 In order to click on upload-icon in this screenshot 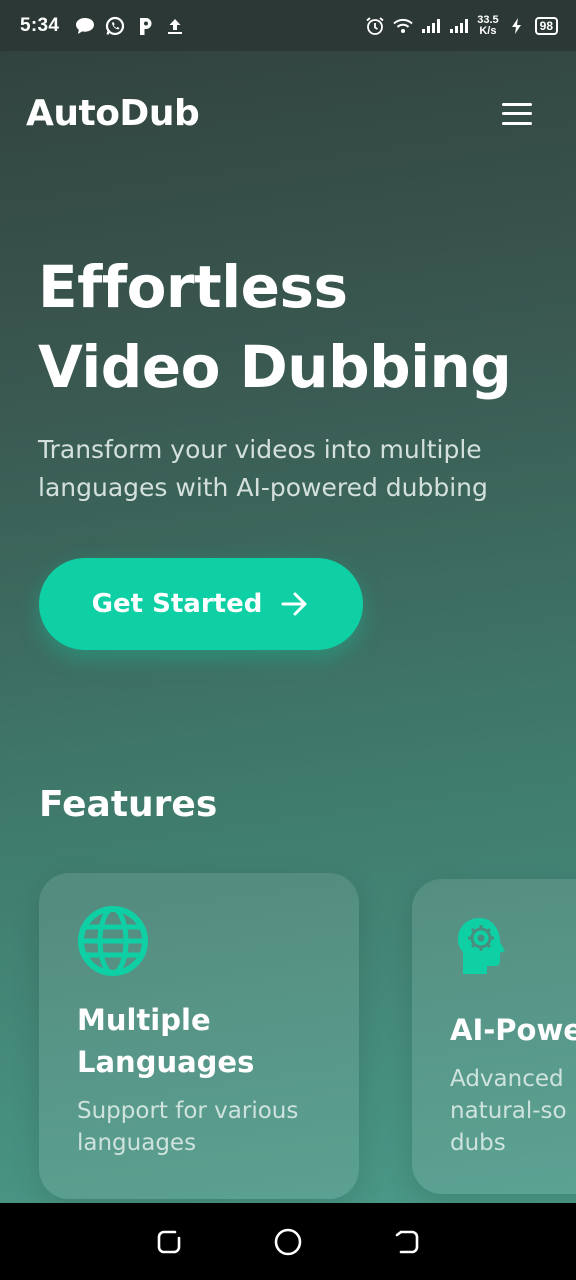, I will do `click(175, 26)`.